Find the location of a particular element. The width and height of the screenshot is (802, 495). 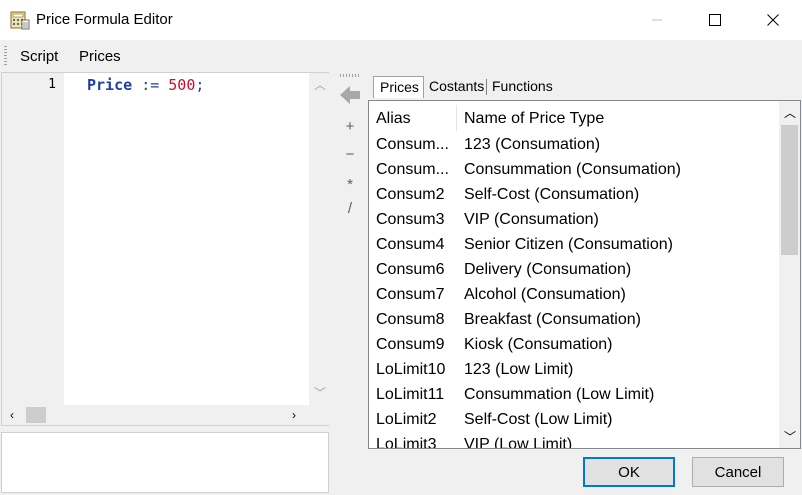

maximize-button is located at coordinates (715, 20).